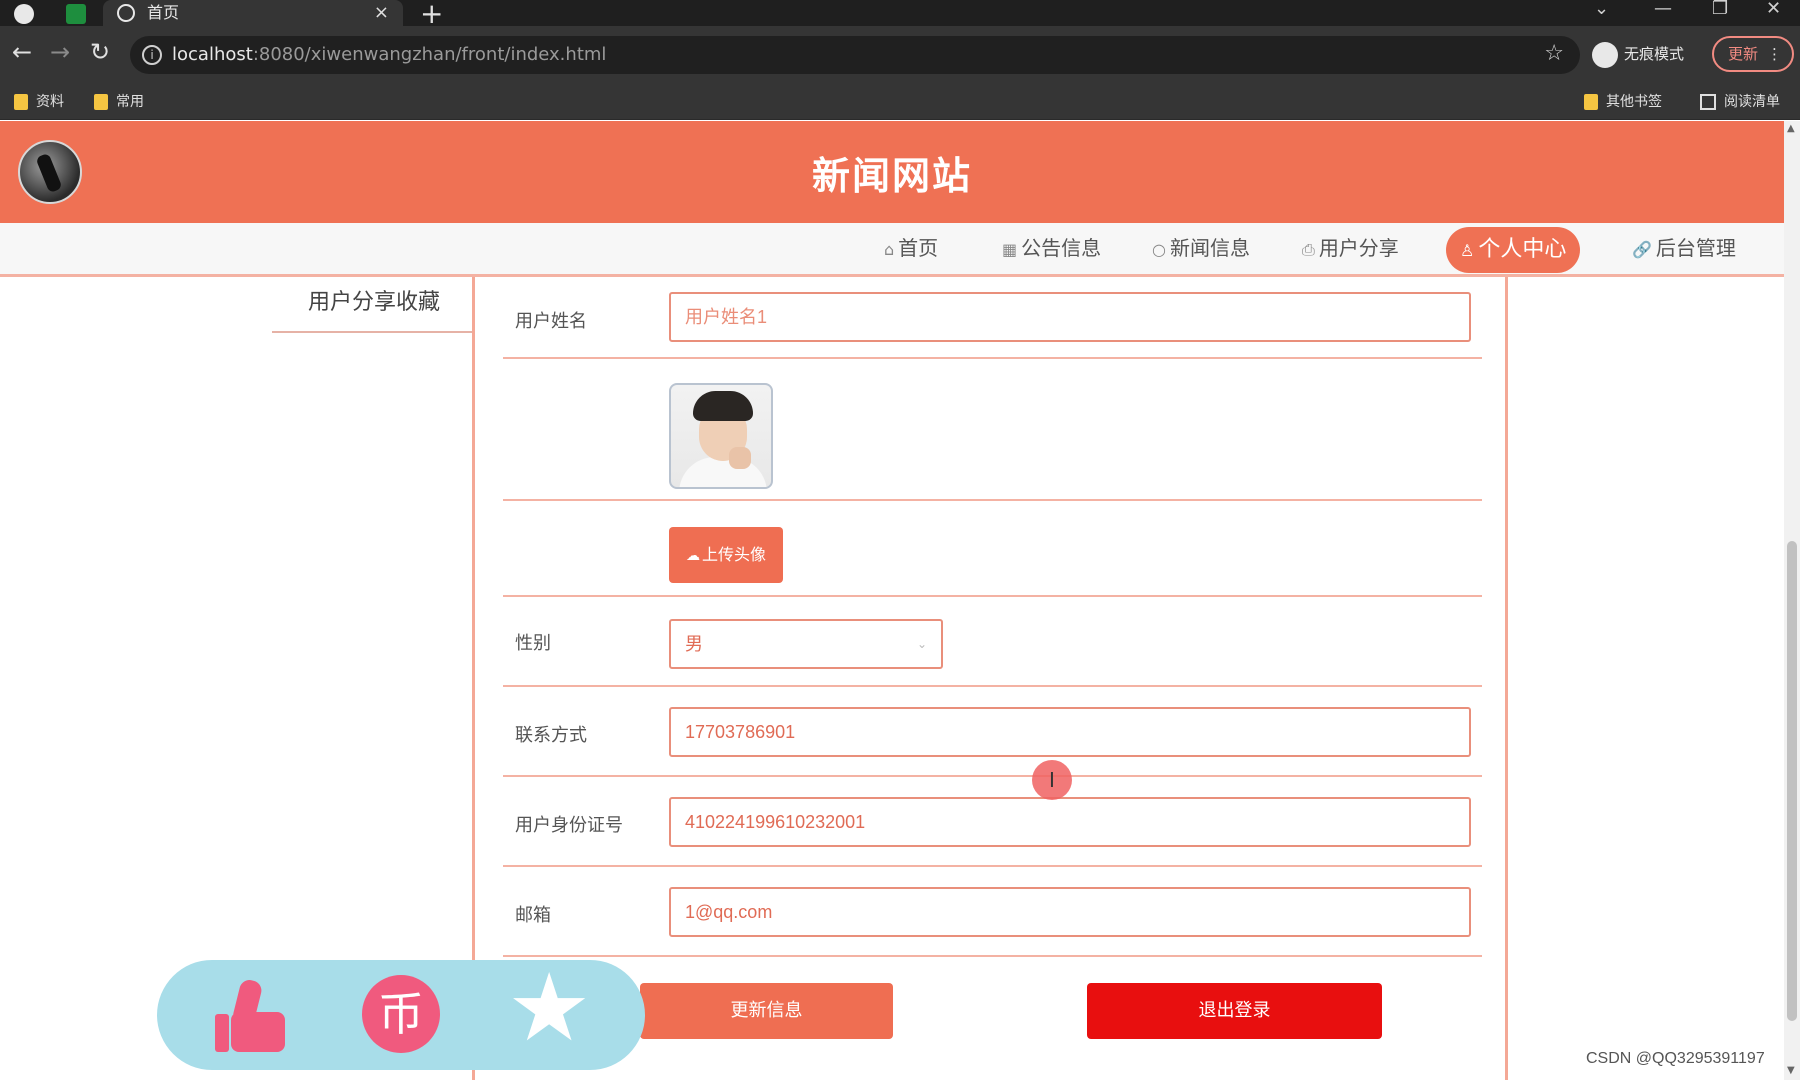 This screenshot has height=1080, width=1800. Describe the element at coordinates (1010, 249) in the screenshot. I see `announcement-icon: ▦` at that location.